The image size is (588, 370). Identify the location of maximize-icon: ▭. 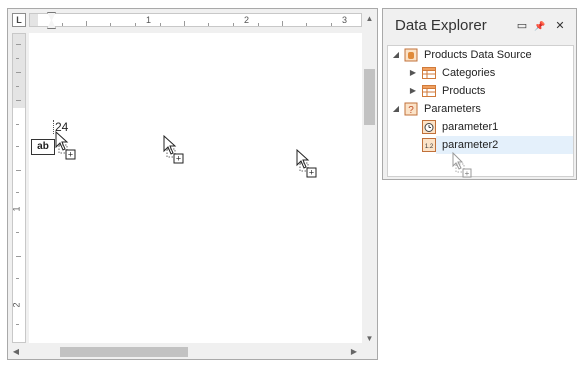
(522, 26).